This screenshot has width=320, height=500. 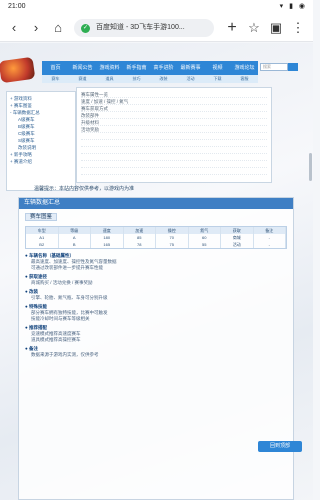 What do you see at coordinates (56, 339) in the screenshot?
I see `block-line: 道具模式推荐高操控赛车` at bounding box center [56, 339].